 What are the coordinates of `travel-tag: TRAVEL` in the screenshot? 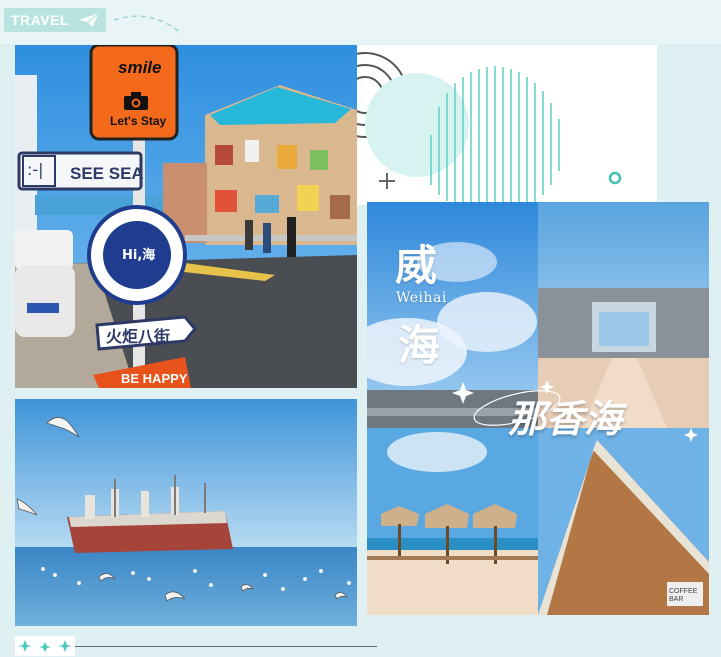 It's located at (55, 20).